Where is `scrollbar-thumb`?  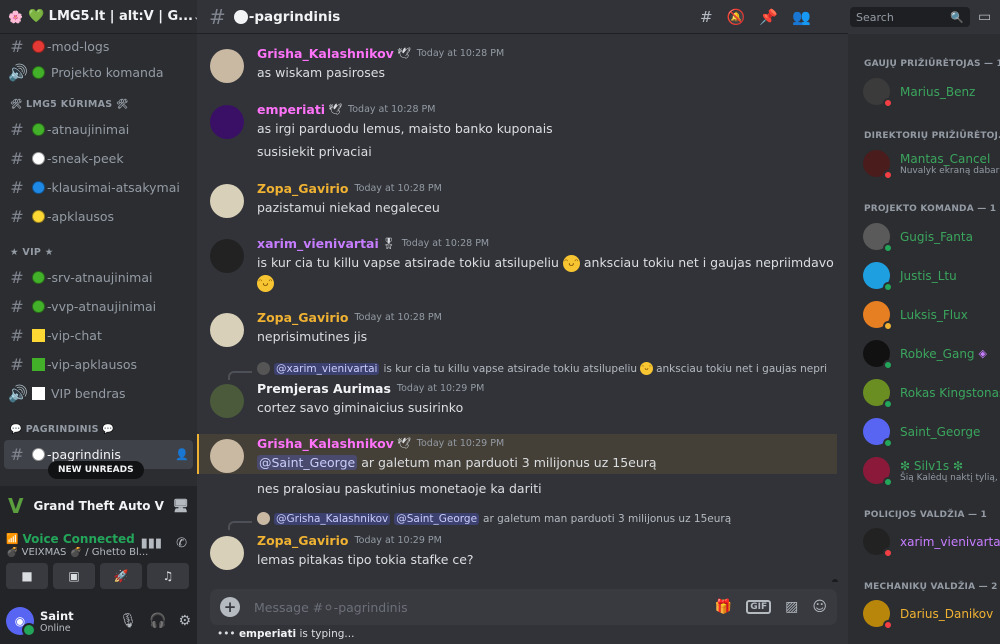 scrollbar-thumb is located at coordinates (835, 580).